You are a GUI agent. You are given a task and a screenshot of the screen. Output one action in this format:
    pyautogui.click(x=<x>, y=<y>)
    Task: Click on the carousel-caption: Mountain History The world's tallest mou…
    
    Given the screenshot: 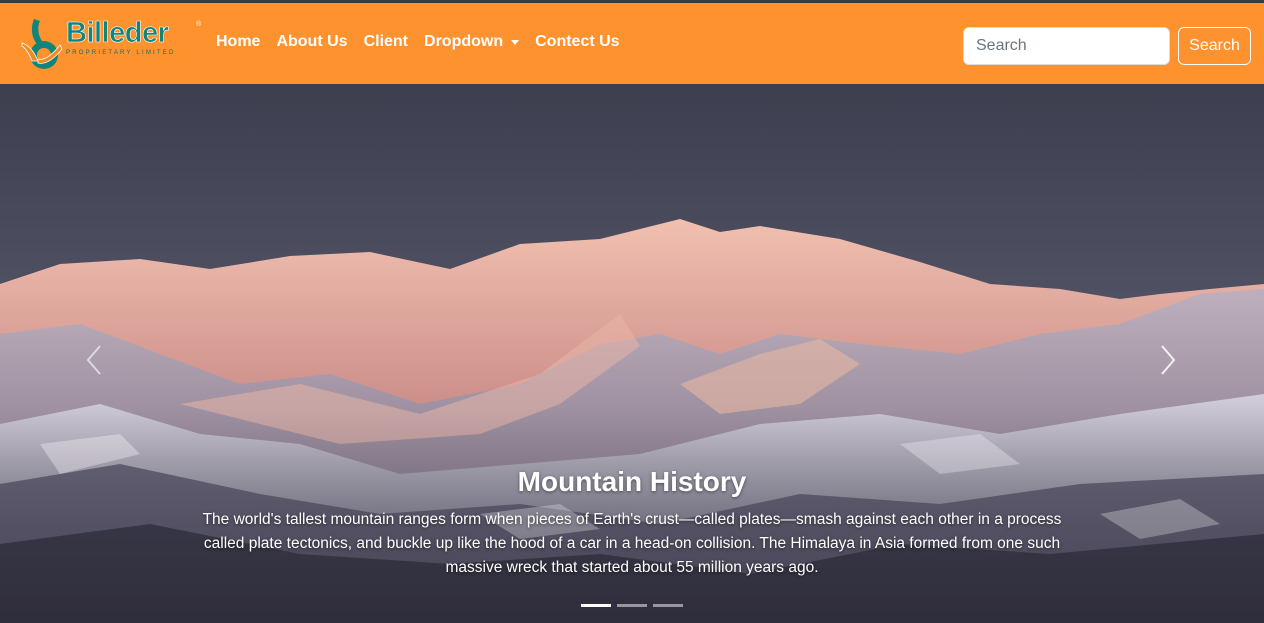 What is the action you would take?
    pyautogui.click(x=632, y=522)
    